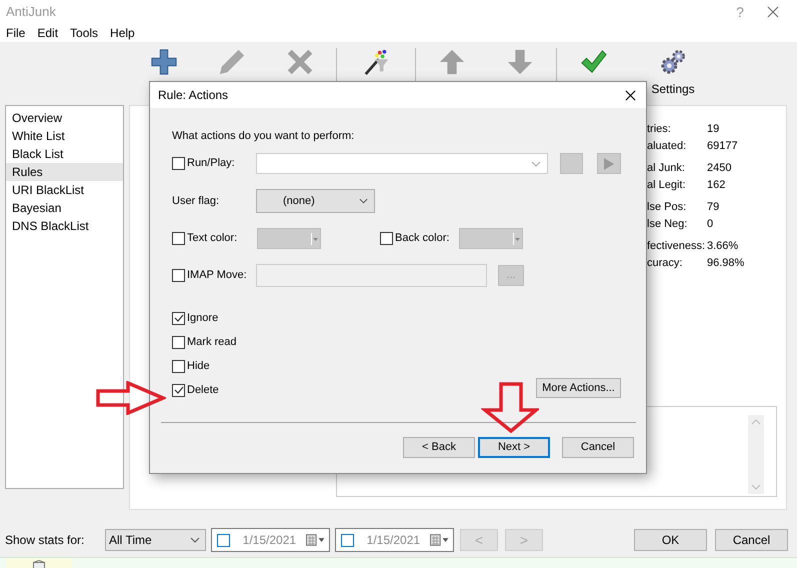  What do you see at coordinates (670, 540) in the screenshot?
I see `ok-button: OK` at bounding box center [670, 540].